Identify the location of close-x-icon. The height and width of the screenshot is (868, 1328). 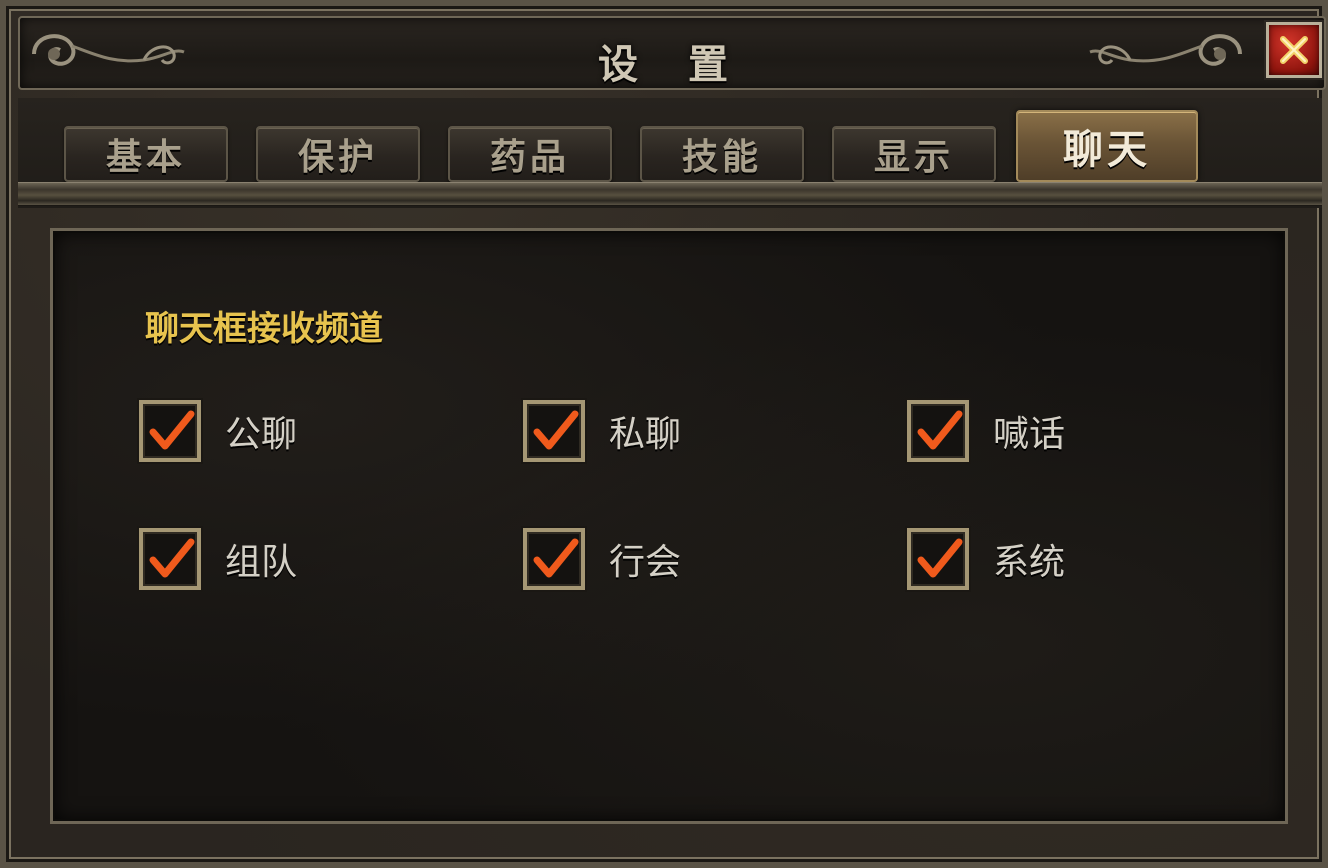
(1294, 50).